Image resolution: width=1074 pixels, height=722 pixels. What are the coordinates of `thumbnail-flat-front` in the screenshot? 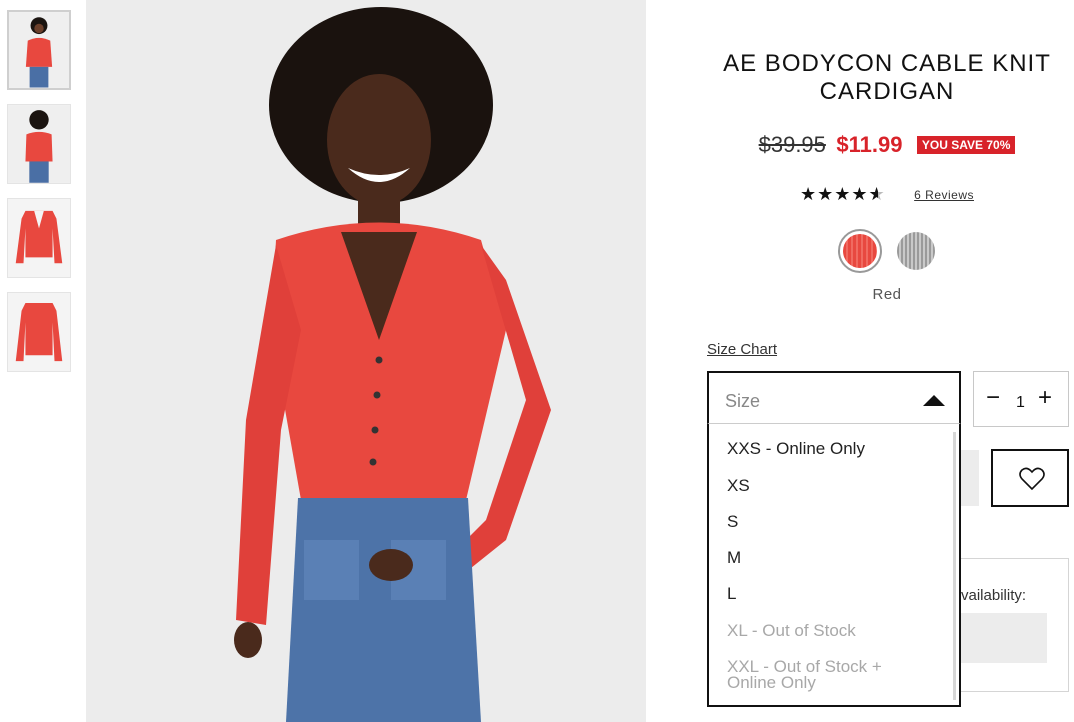 It's located at (39, 238).